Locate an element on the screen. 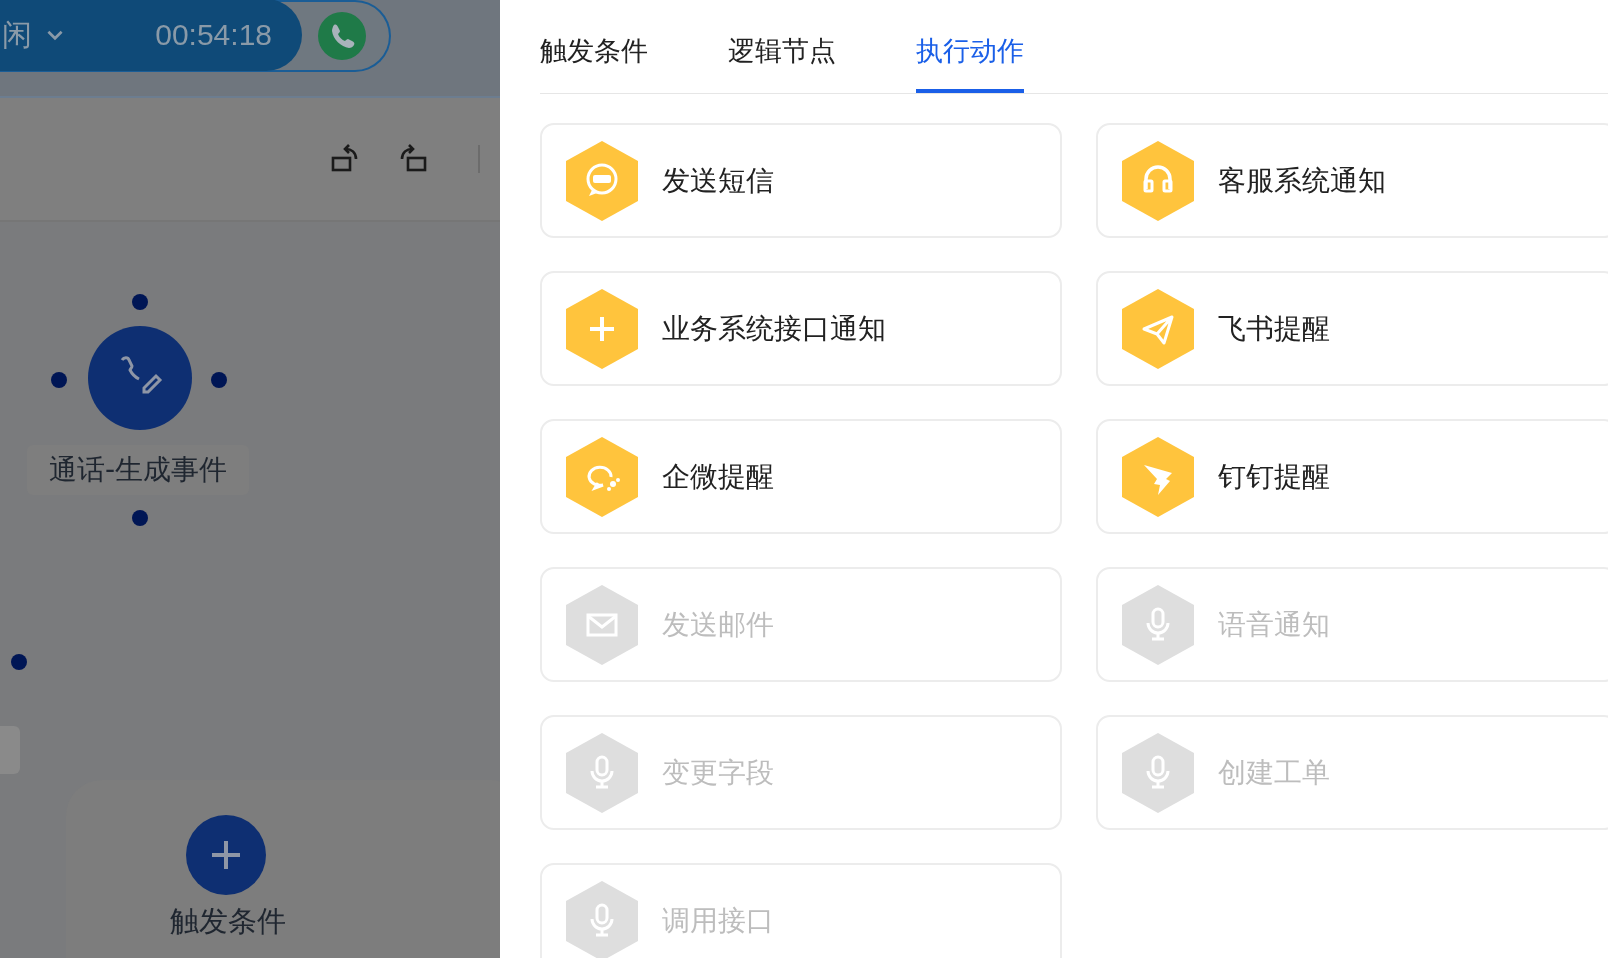 The width and height of the screenshot is (1608, 958). chat-bubbles-icon is located at coordinates (602, 476).